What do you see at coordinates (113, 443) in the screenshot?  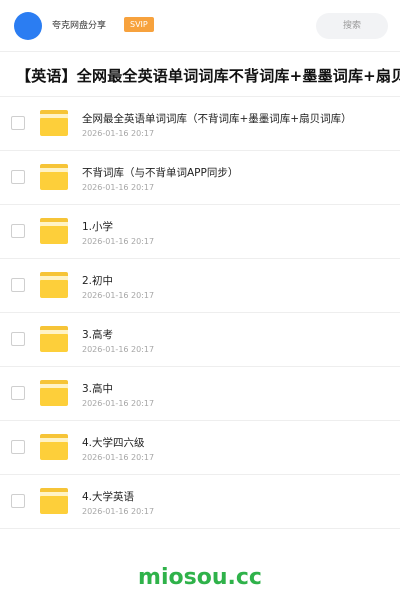 I see `item-name: 4.大学四六级` at bounding box center [113, 443].